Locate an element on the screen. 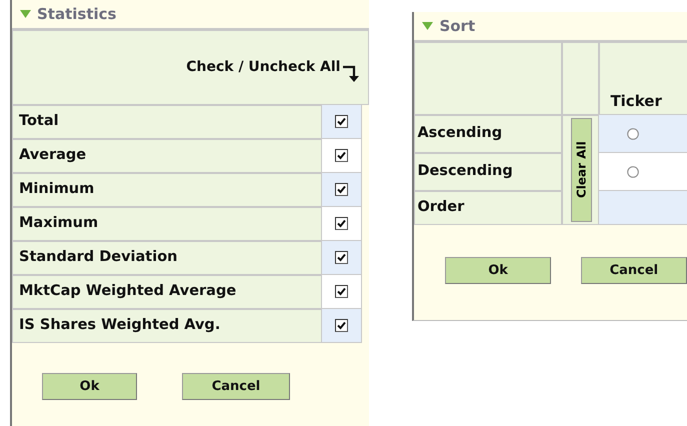 This screenshot has height=426, width=687. check-all-link: Check / Uncheck All is located at coordinates (263, 67).